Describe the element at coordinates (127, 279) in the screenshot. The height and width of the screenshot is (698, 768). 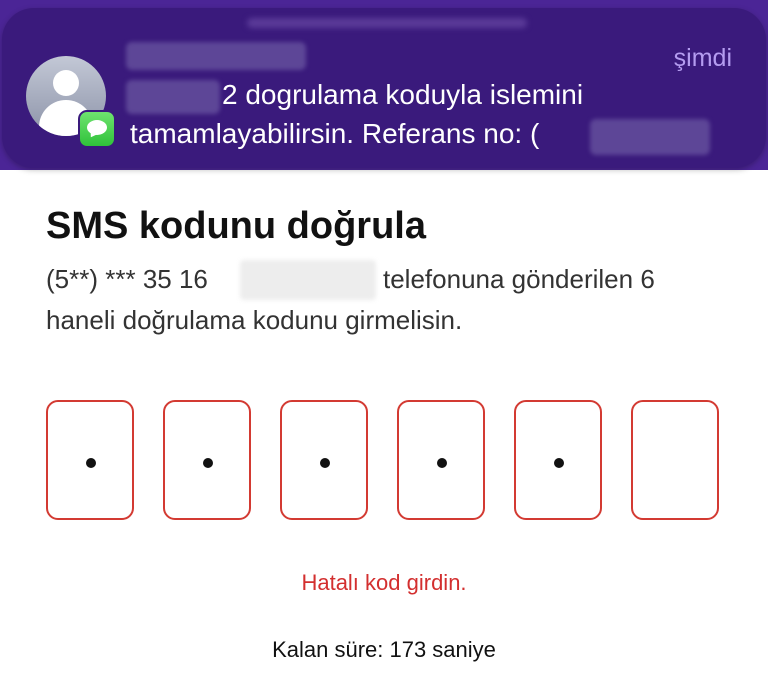
I see `masked-phone-number: (5**) *** 35 16` at that location.